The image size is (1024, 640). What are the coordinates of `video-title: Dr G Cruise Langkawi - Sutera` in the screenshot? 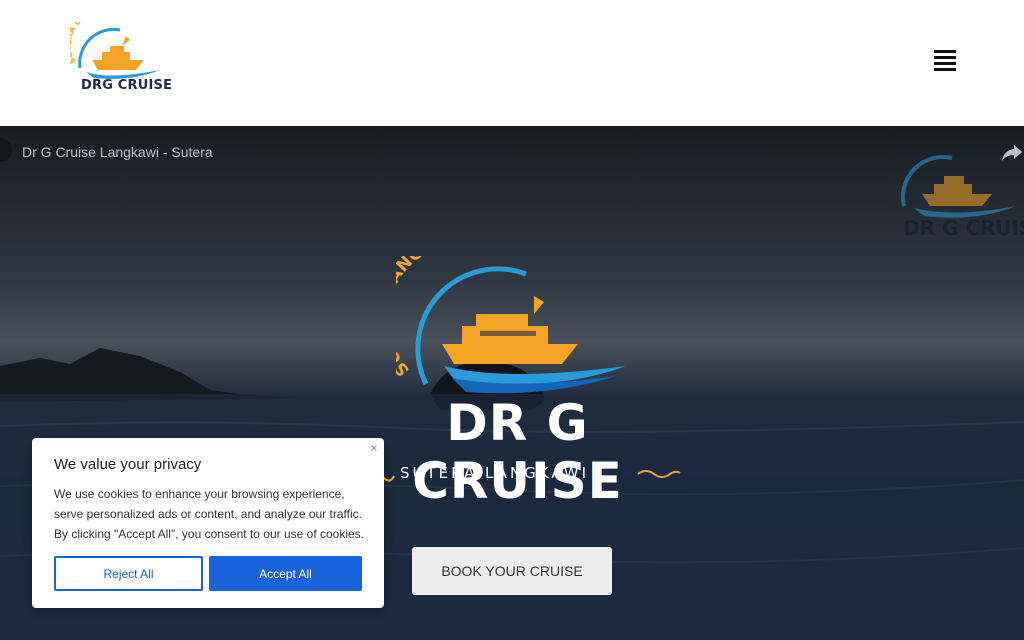 It's located at (117, 152).